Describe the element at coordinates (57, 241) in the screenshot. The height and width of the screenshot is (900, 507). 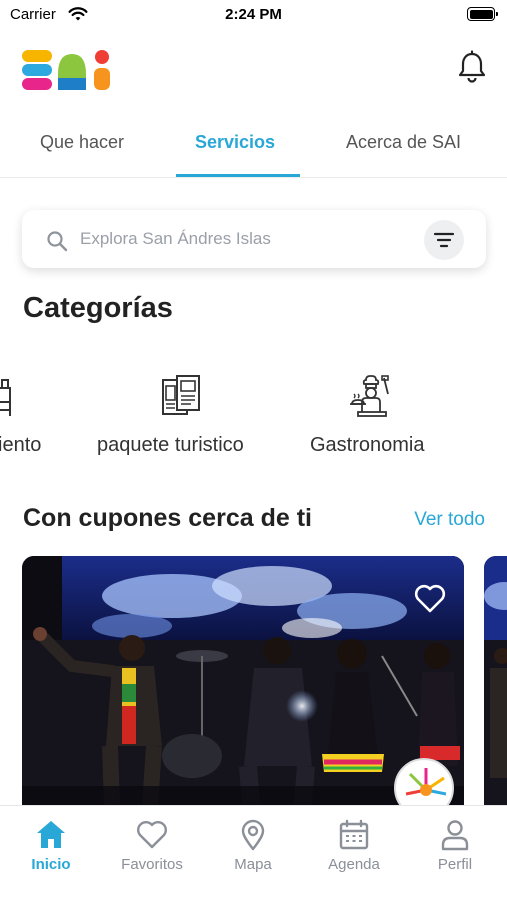
I see `search-icon` at that location.